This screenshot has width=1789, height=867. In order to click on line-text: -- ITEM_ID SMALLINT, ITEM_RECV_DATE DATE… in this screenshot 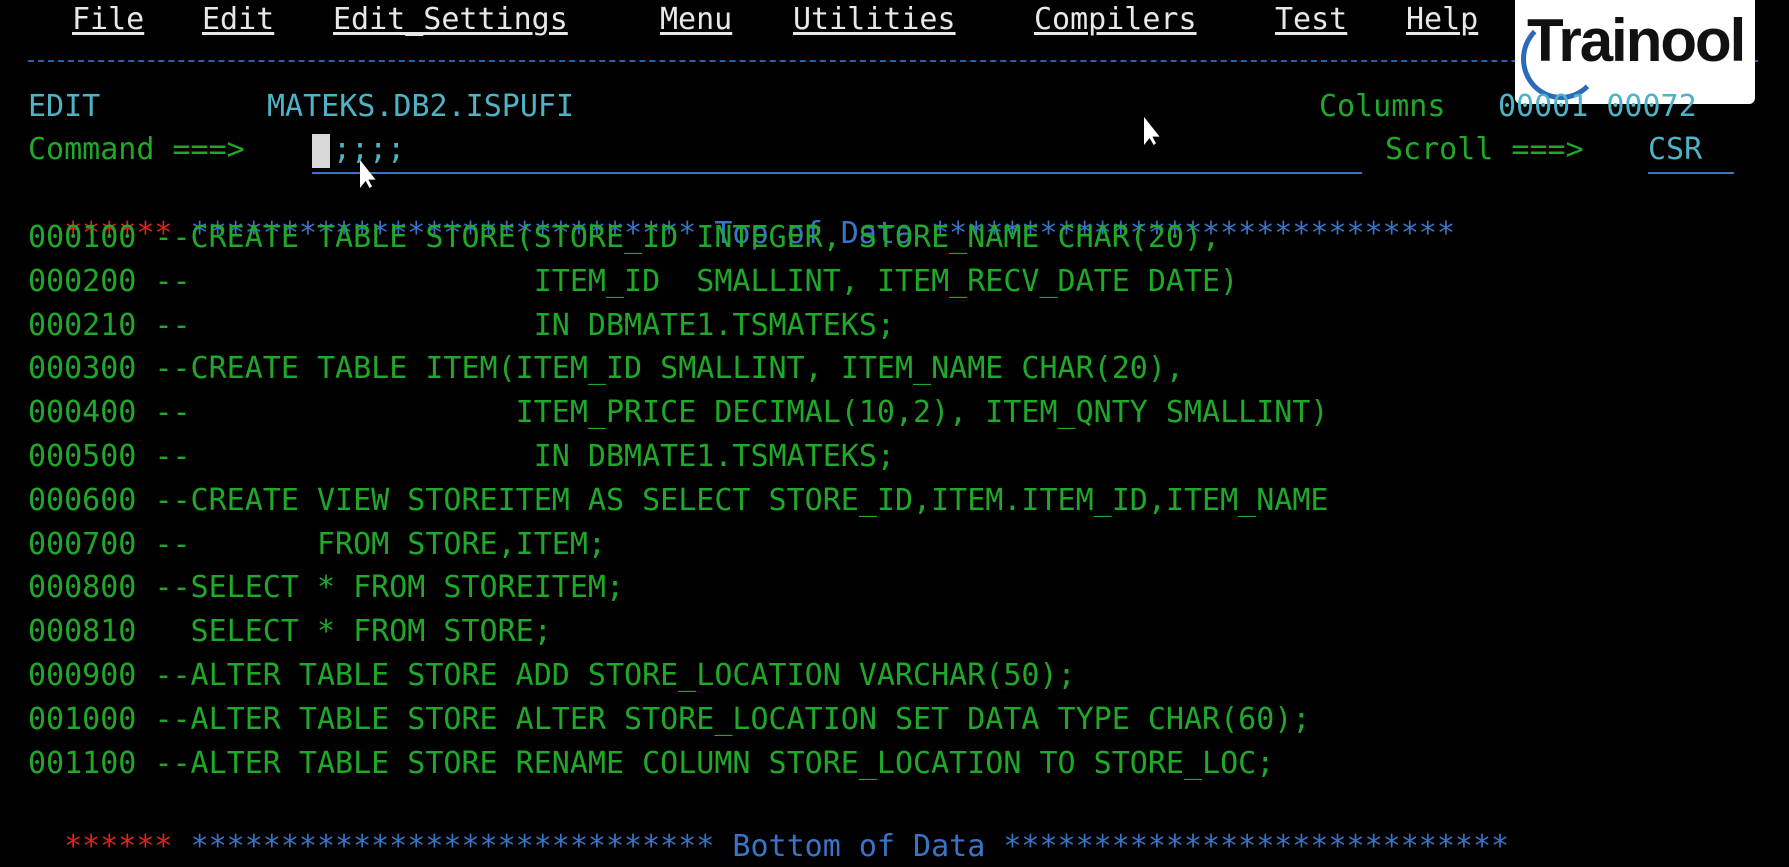, I will do `click(696, 281)`.